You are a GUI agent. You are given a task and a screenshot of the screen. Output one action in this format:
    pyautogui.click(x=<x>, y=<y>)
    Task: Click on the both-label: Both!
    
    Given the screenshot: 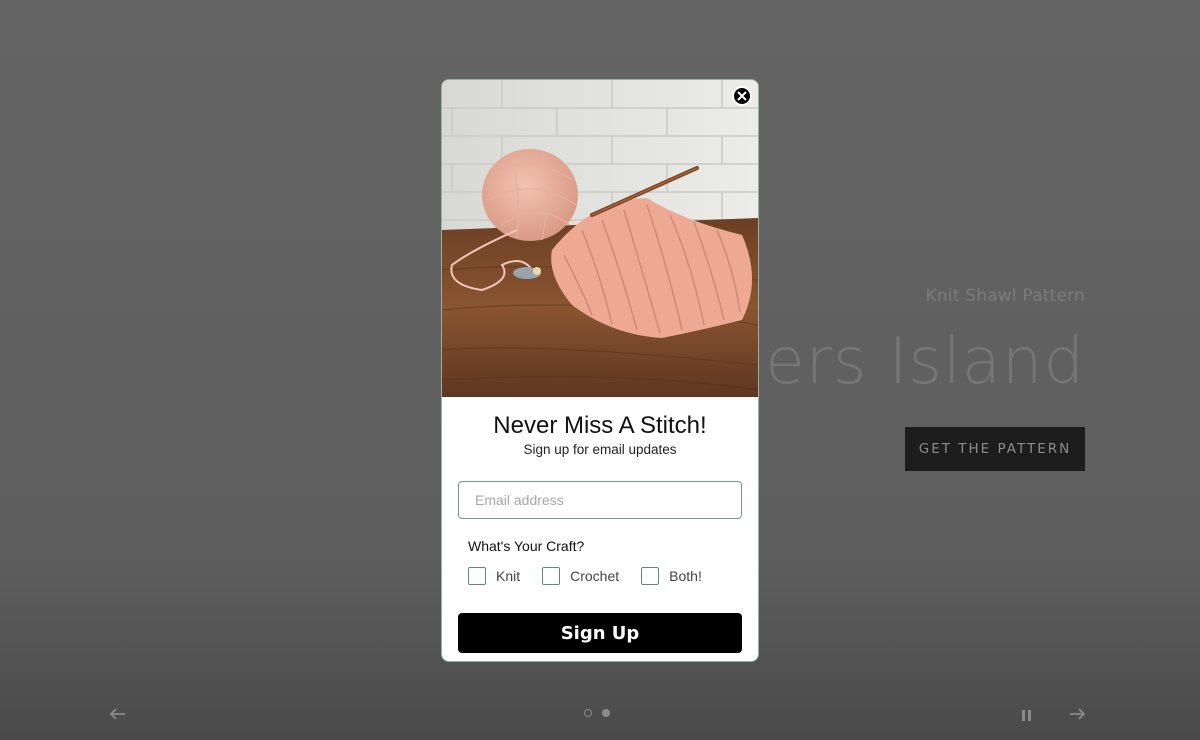 What is the action you would take?
    pyautogui.click(x=685, y=576)
    